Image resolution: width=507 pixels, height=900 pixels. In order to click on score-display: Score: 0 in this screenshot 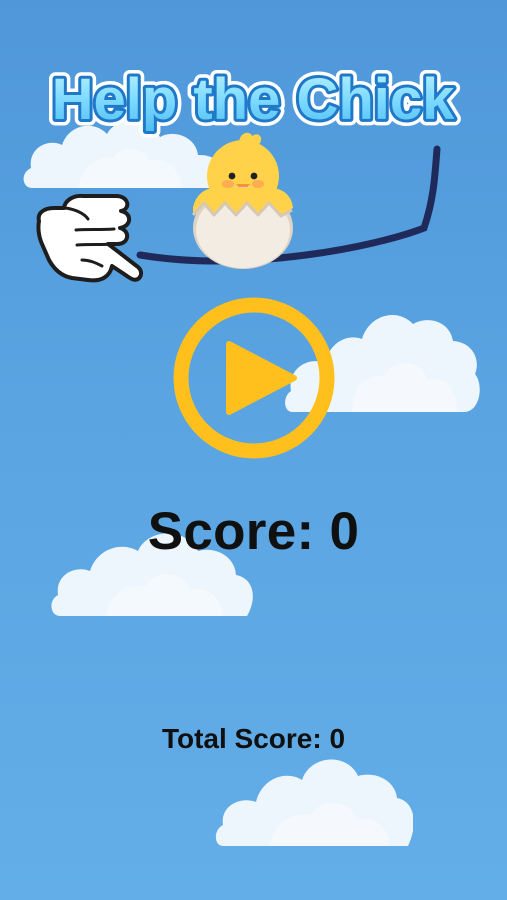, I will do `click(253, 531)`.